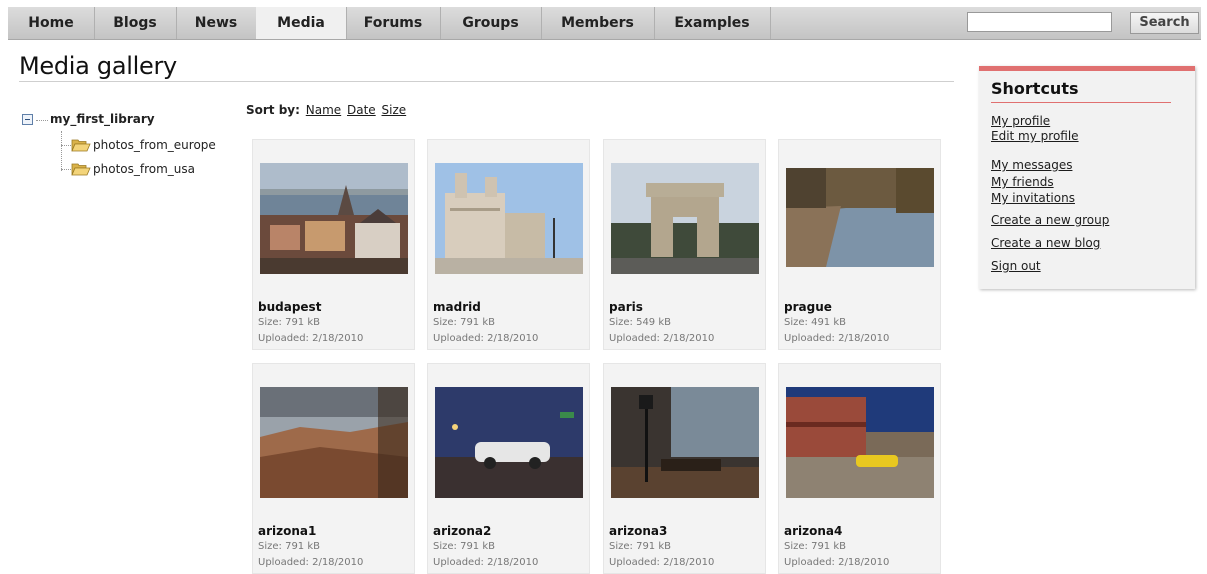 The height and width of the screenshot is (574, 1207). I want to click on shortcut-my-friends: My friends, so click(1022, 182).